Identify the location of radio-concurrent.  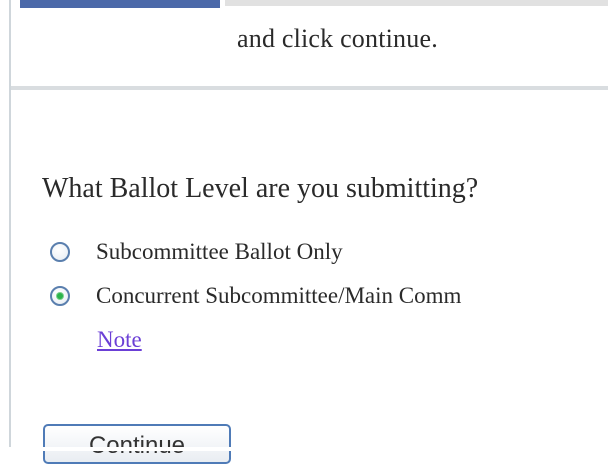
(60, 296).